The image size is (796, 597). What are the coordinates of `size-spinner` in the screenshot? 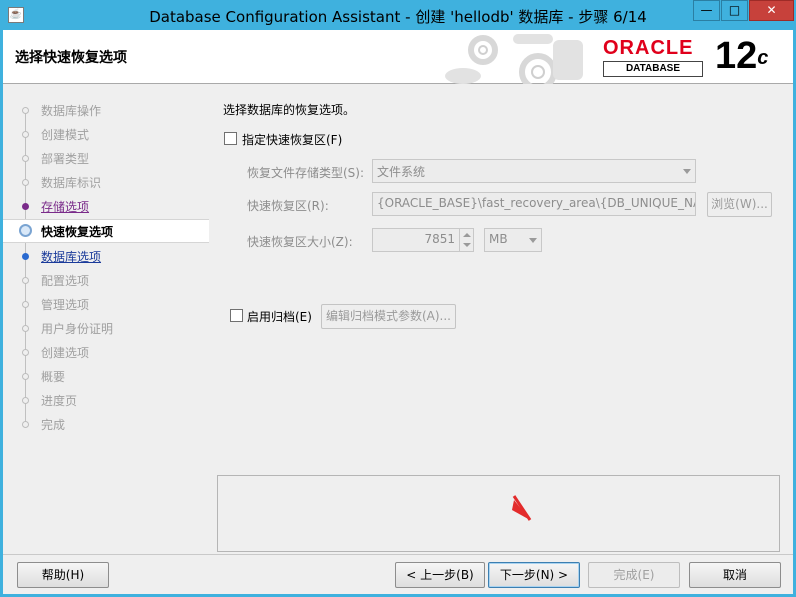 It's located at (466, 240).